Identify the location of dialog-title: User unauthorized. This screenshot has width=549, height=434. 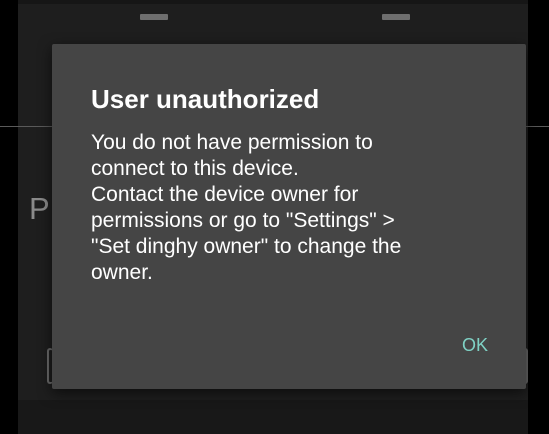
(205, 99).